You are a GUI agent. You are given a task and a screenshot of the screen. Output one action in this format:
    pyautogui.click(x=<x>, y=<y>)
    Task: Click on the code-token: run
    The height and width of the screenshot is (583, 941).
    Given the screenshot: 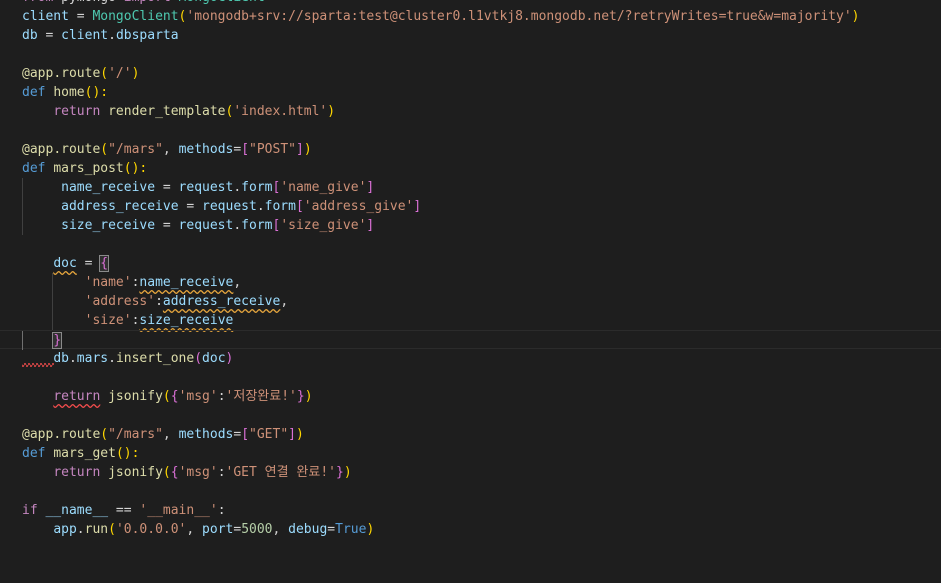 What is the action you would take?
    pyautogui.click(x=96, y=529)
    